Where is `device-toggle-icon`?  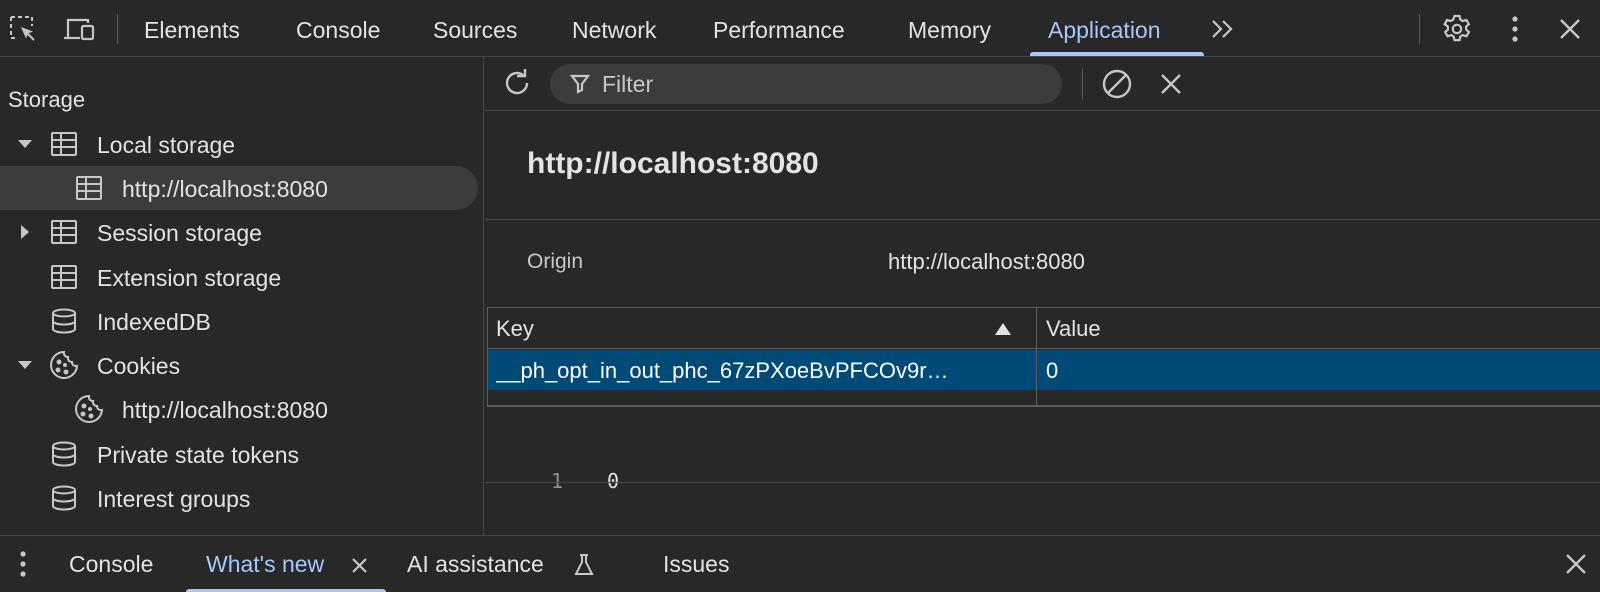 device-toggle-icon is located at coordinates (79, 29).